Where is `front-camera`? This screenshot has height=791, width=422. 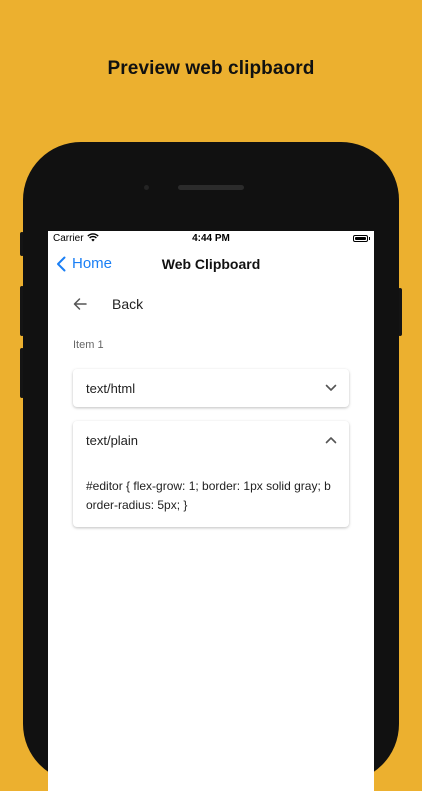 front-camera is located at coordinates (146, 187).